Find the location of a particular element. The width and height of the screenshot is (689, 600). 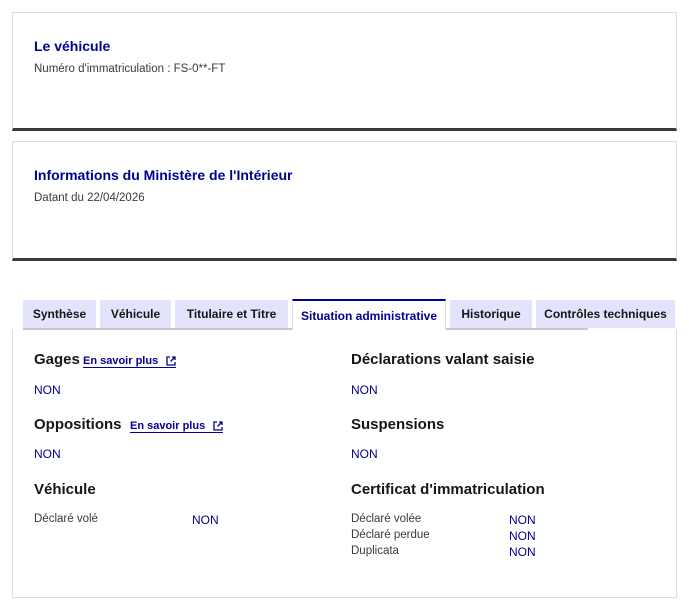

tab-titulaire-et-titre: Titulaire et Titre is located at coordinates (231, 314).